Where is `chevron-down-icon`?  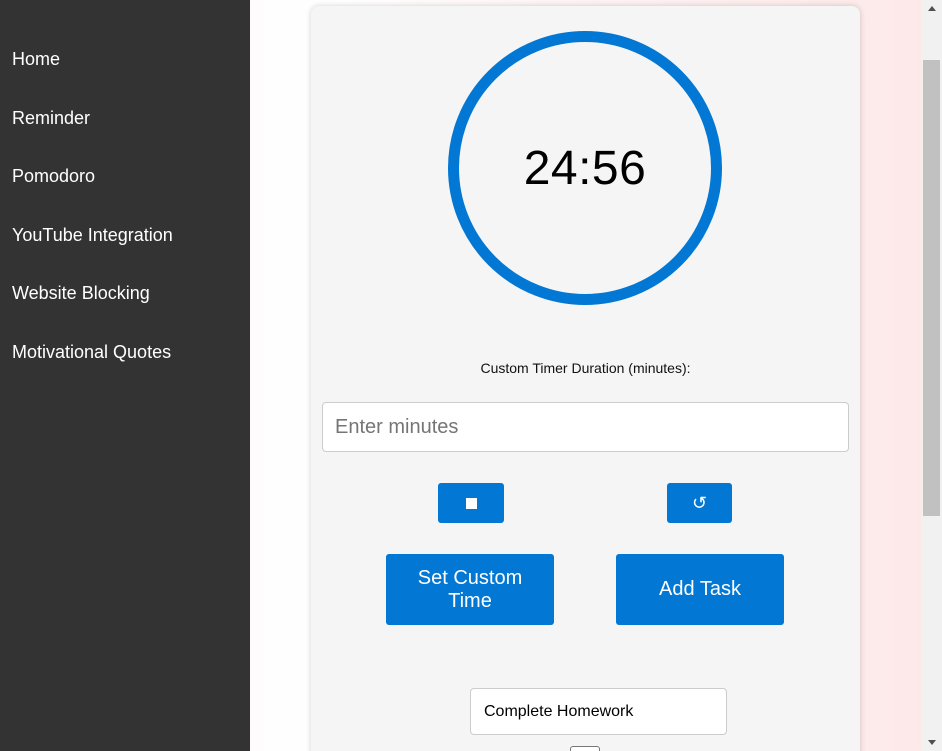 chevron-down-icon is located at coordinates (931, 742).